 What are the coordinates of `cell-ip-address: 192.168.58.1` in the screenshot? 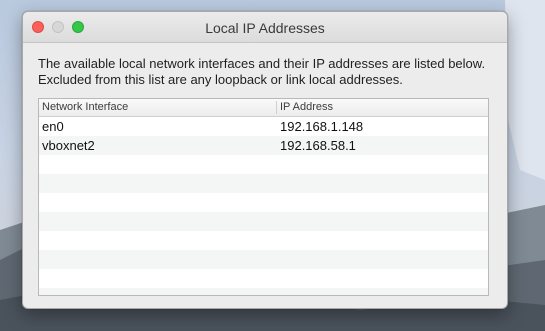 It's located at (318, 145).